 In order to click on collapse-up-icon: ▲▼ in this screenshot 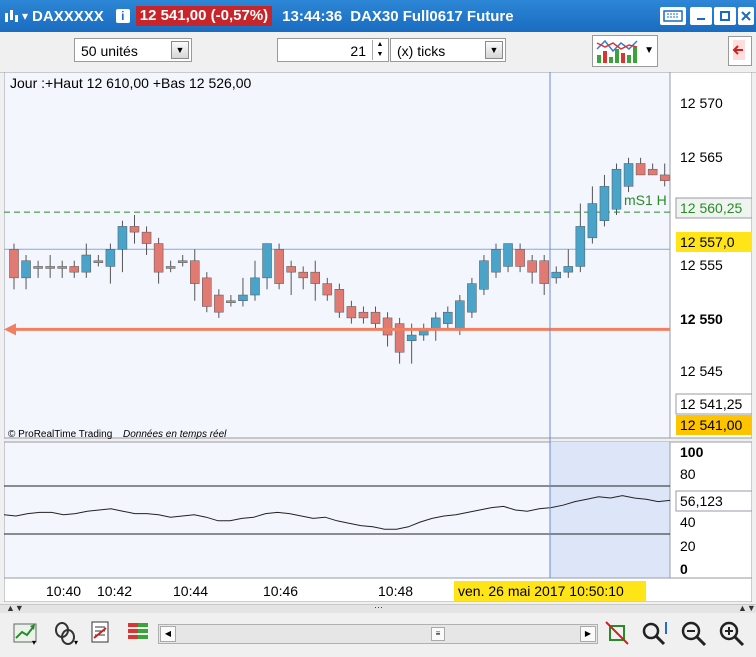, I will do `click(15, 608)`.